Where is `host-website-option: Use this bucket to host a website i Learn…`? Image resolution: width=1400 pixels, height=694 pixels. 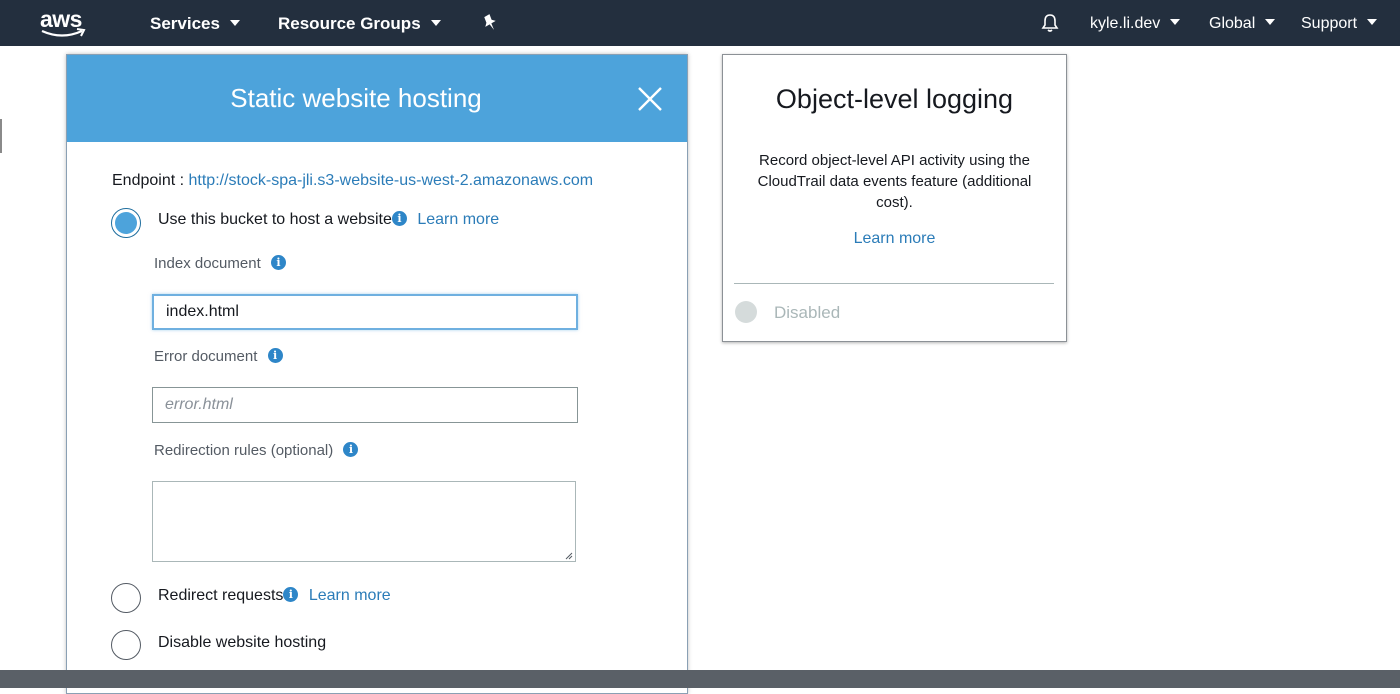
host-website-option: Use this bucket to host a website i Learn… is located at coordinates (328, 220).